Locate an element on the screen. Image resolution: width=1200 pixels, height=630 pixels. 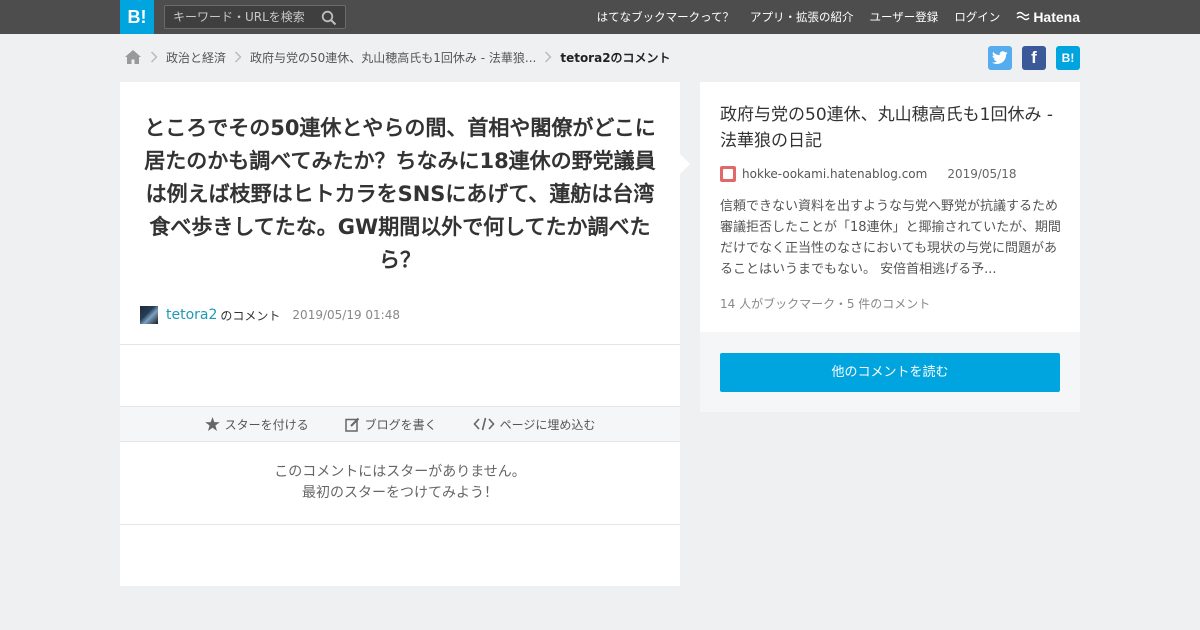
search-input is located at coordinates (240, 17).